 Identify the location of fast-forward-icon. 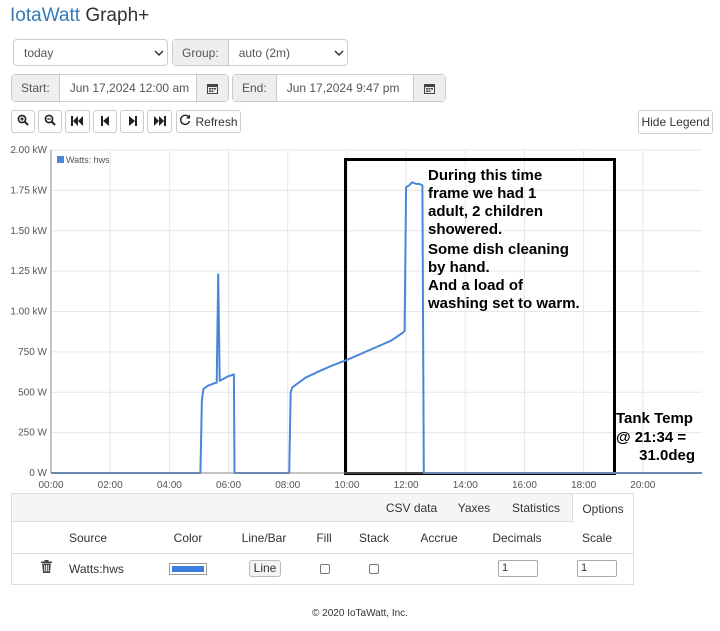
(159, 122).